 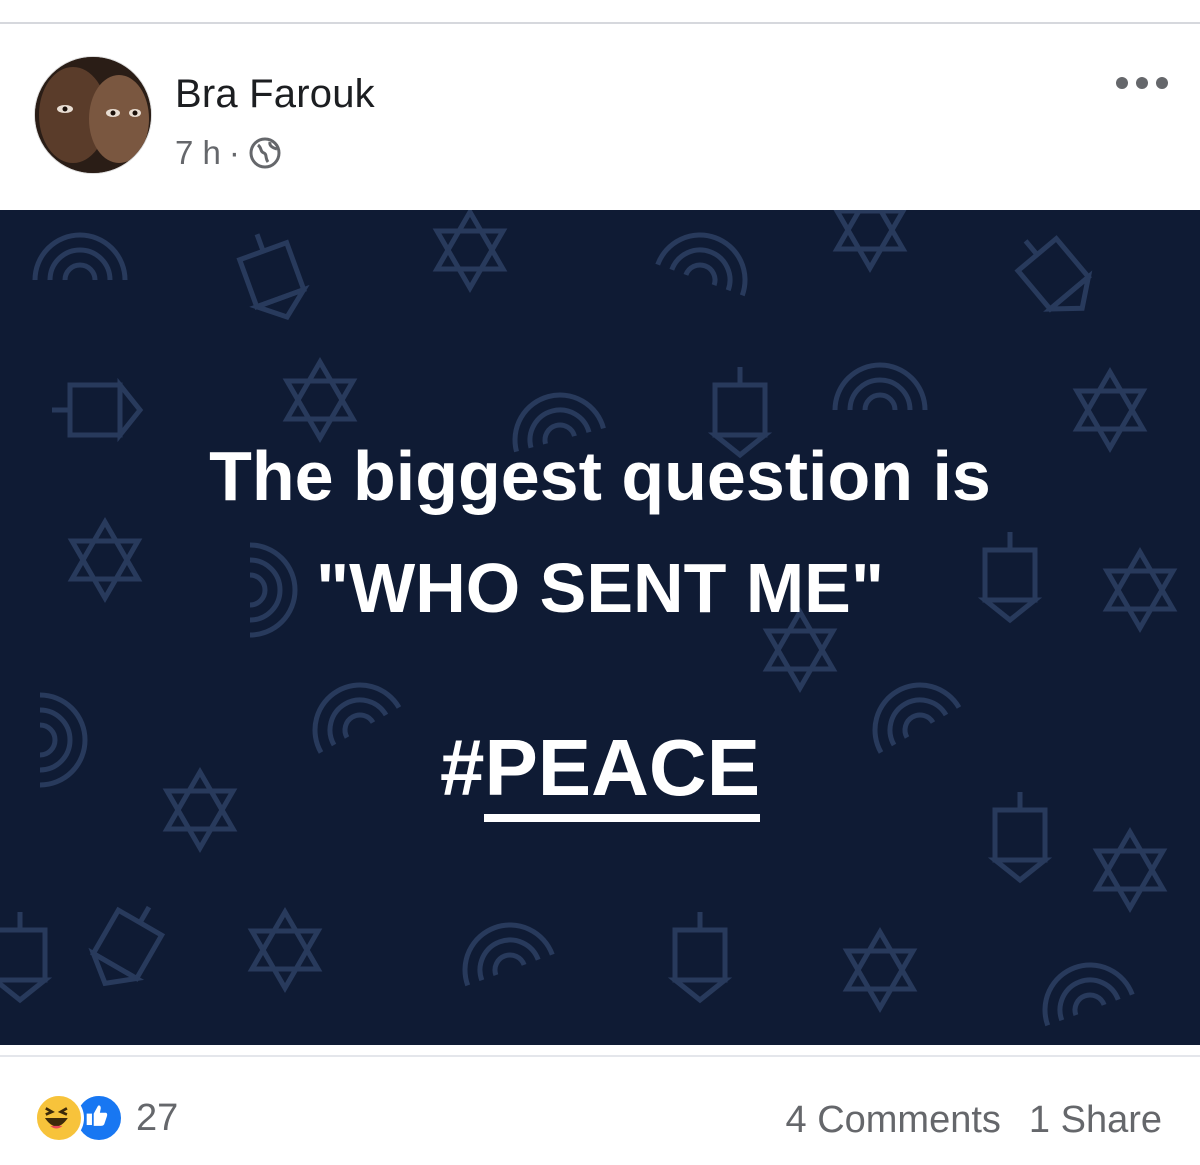 What do you see at coordinates (157, 1118) in the screenshot?
I see `reaction-count: 27` at bounding box center [157, 1118].